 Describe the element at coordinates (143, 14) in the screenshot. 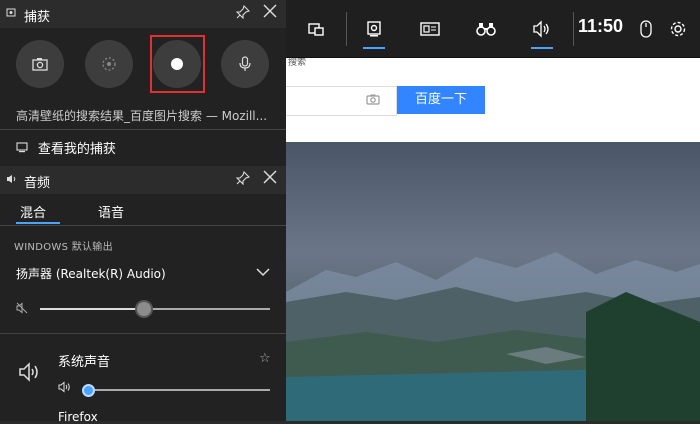

I see `capture-header: 捕获` at that location.